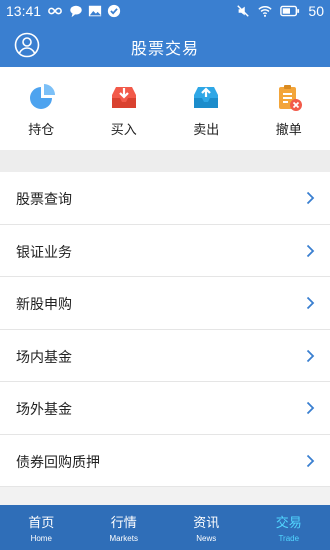 The image size is (330, 550). What do you see at coordinates (165, 461) in the screenshot?
I see `menu-item-bond-repo-pledge: 债券回购质押` at bounding box center [165, 461].